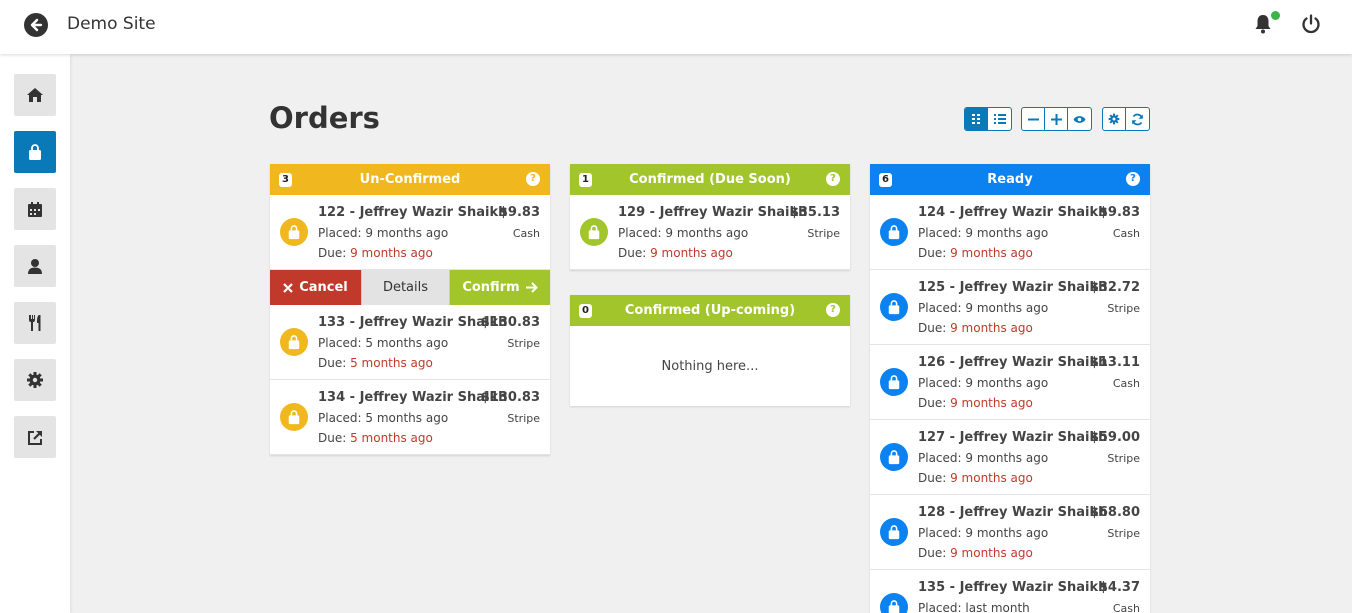 This screenshot has width=1352, height=613. I want to click on gear-icon, so click(1114, 119).